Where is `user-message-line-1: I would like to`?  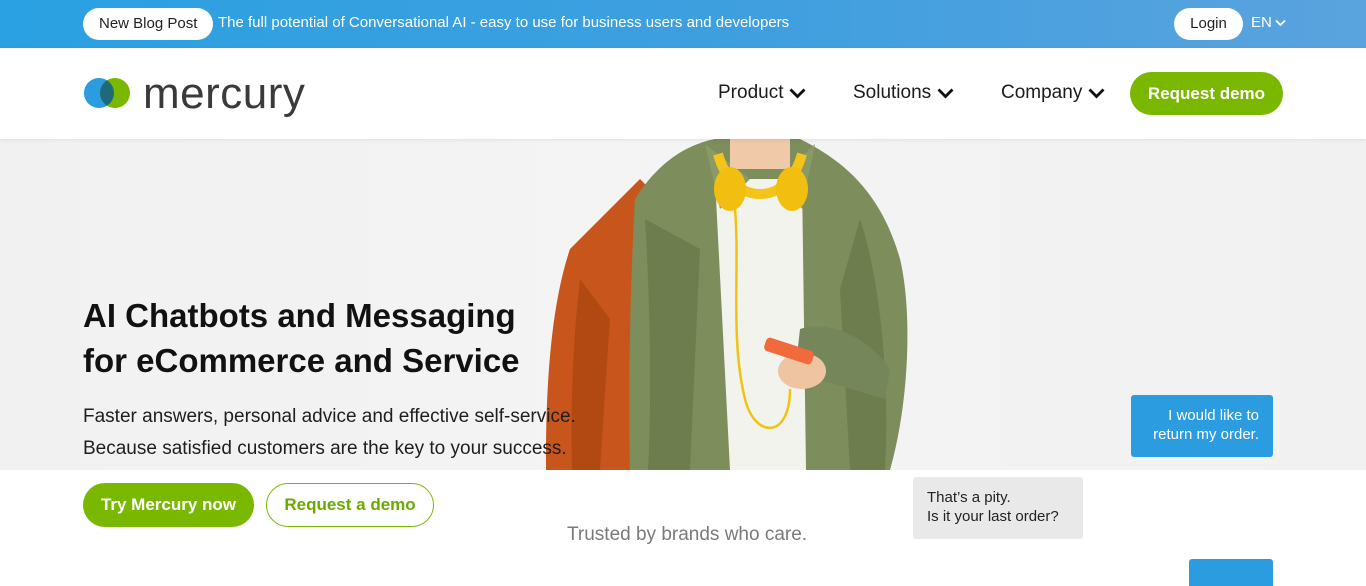
user-message-line-1: I would like to is located at coordinates (1213, 415).